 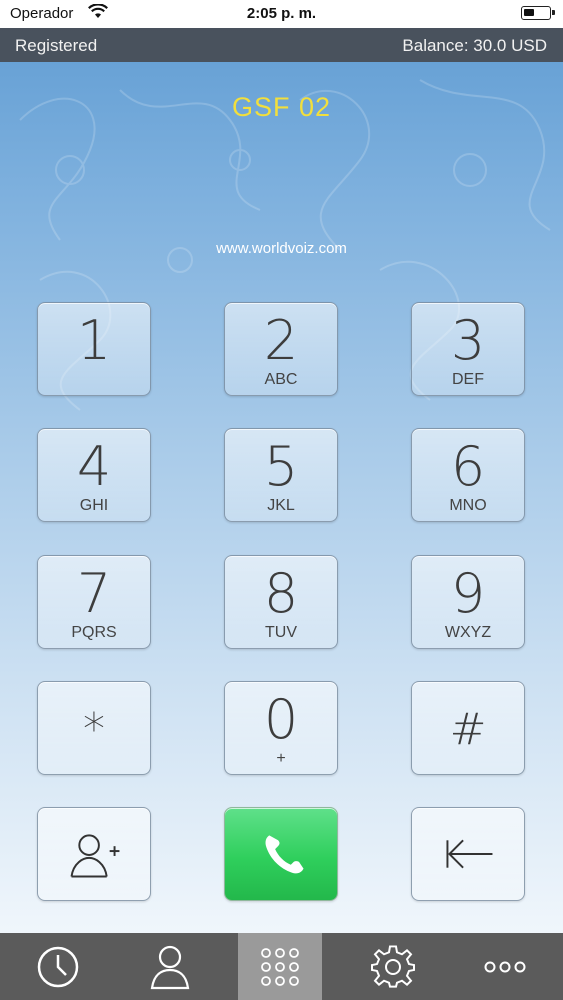 I want to click on key-digit: 5, so click(x=281, y=466).